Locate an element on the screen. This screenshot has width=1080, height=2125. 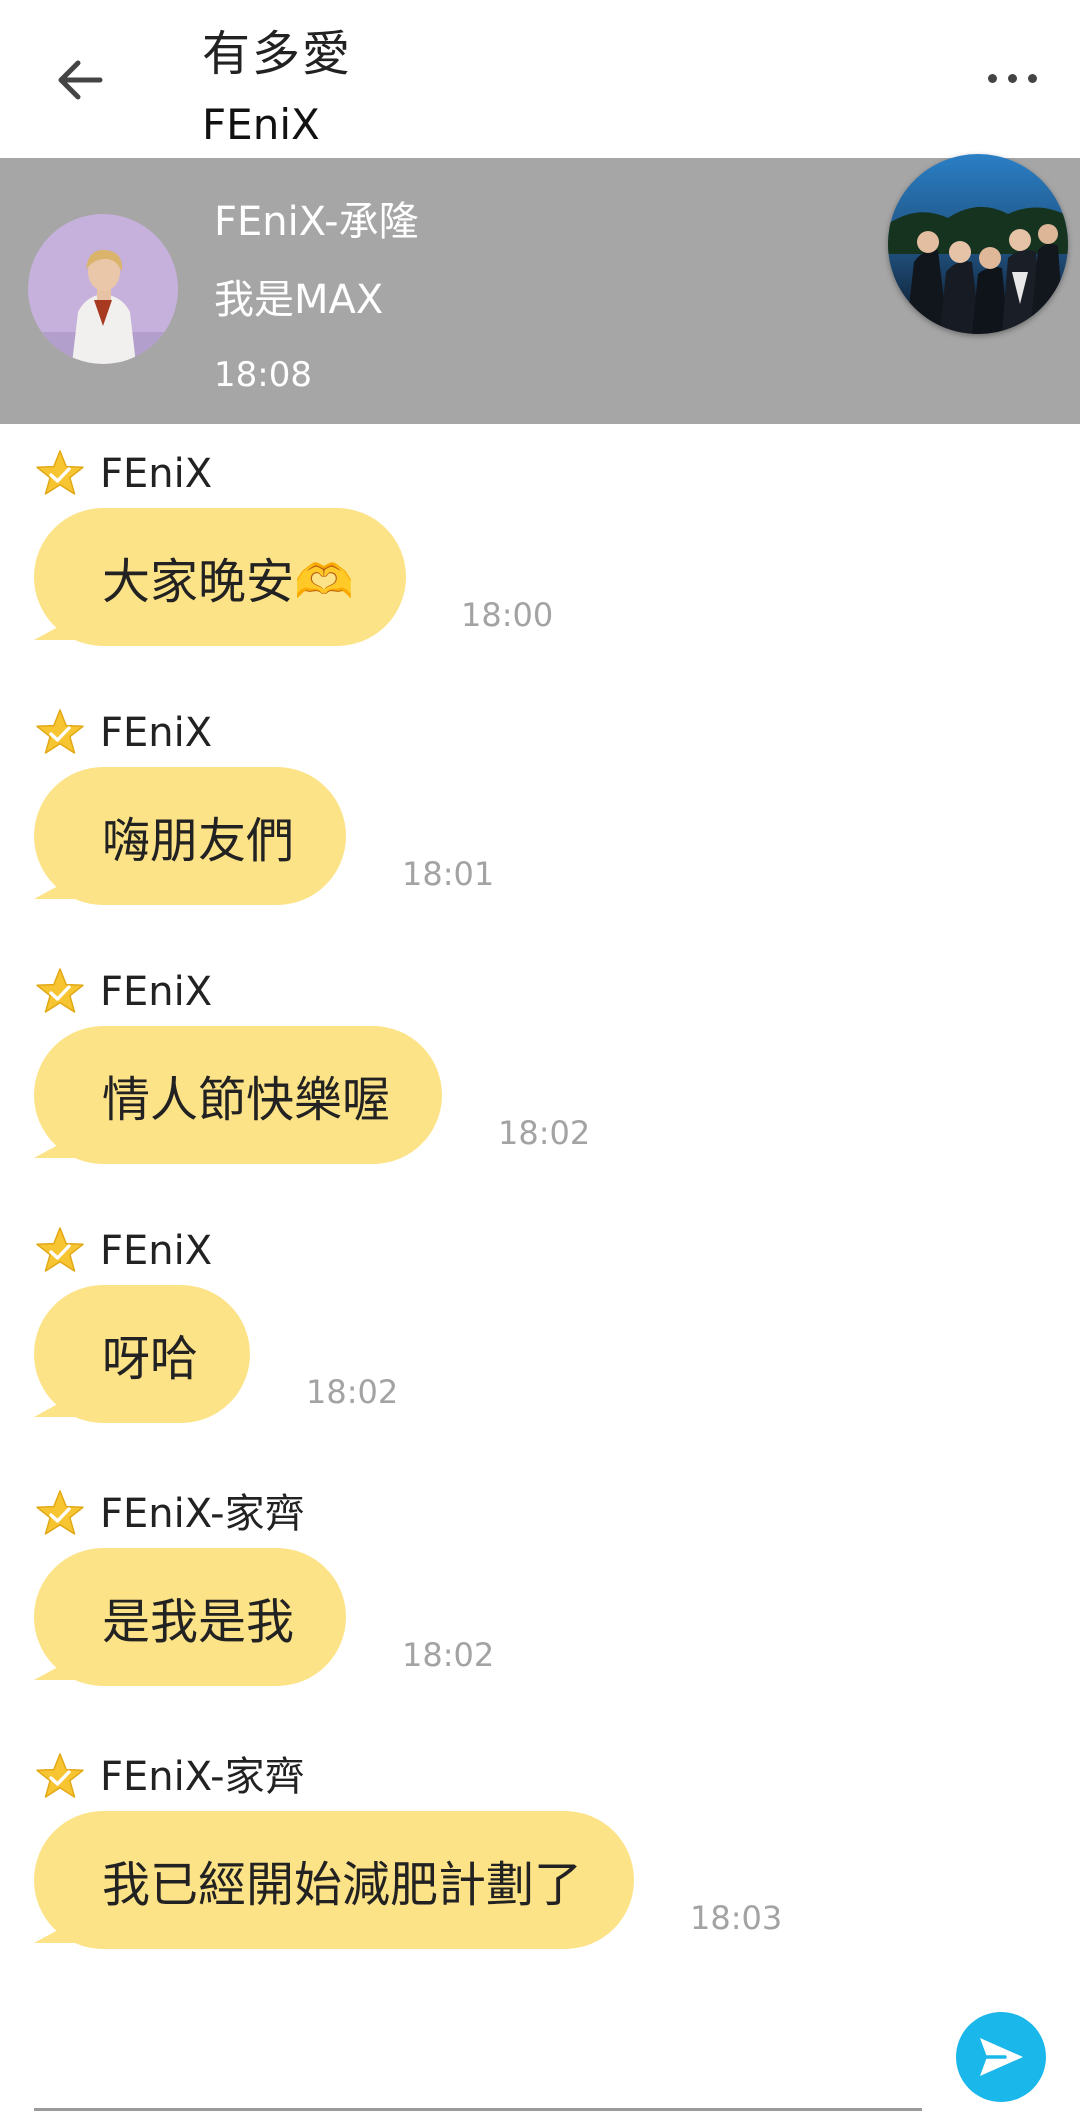
message-bubble: 情人節快樂喔 is located at coordinates (238, 1095).